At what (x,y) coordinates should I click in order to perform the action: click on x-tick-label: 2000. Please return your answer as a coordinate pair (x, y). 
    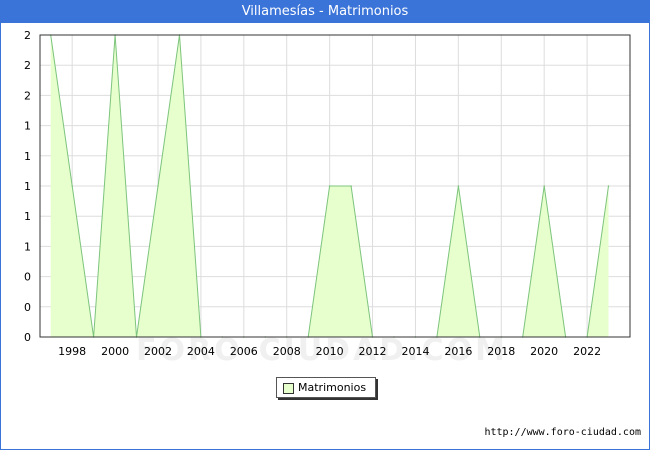
    Looking at the image, I should click on (115, 351).